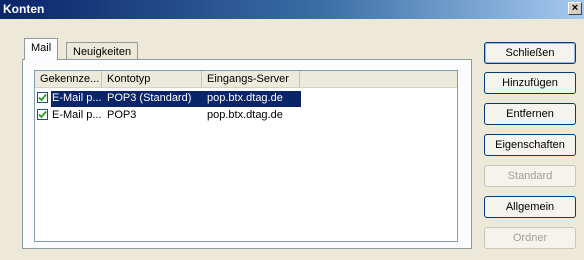 The height and width of the screenshot is (260, 584). Describe the element at coordinates (122, 115) in the screenshot. I see `account-type: POP3` at that location.